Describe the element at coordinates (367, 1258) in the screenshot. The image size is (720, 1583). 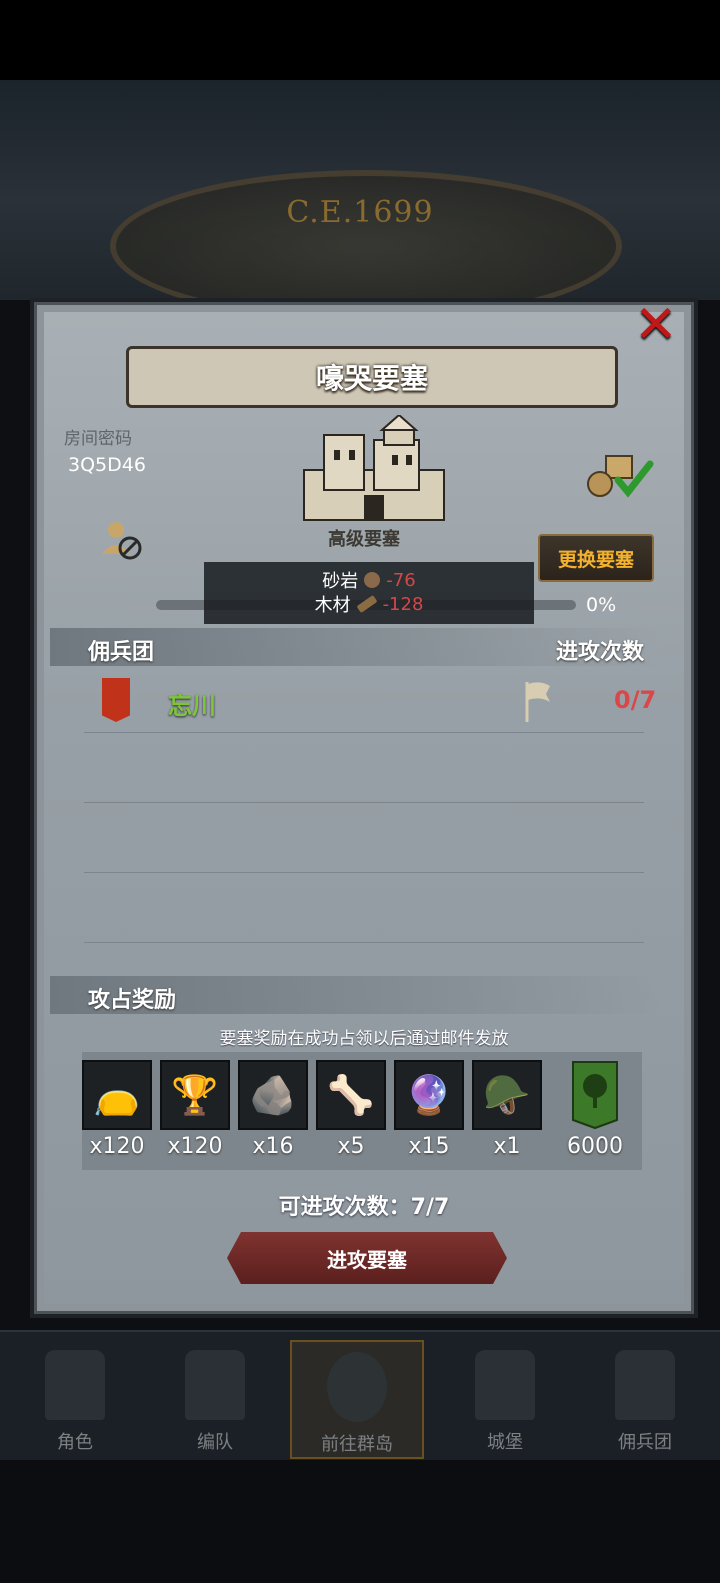
I see `attack-fortress-button: 进攻要塞` at that location.